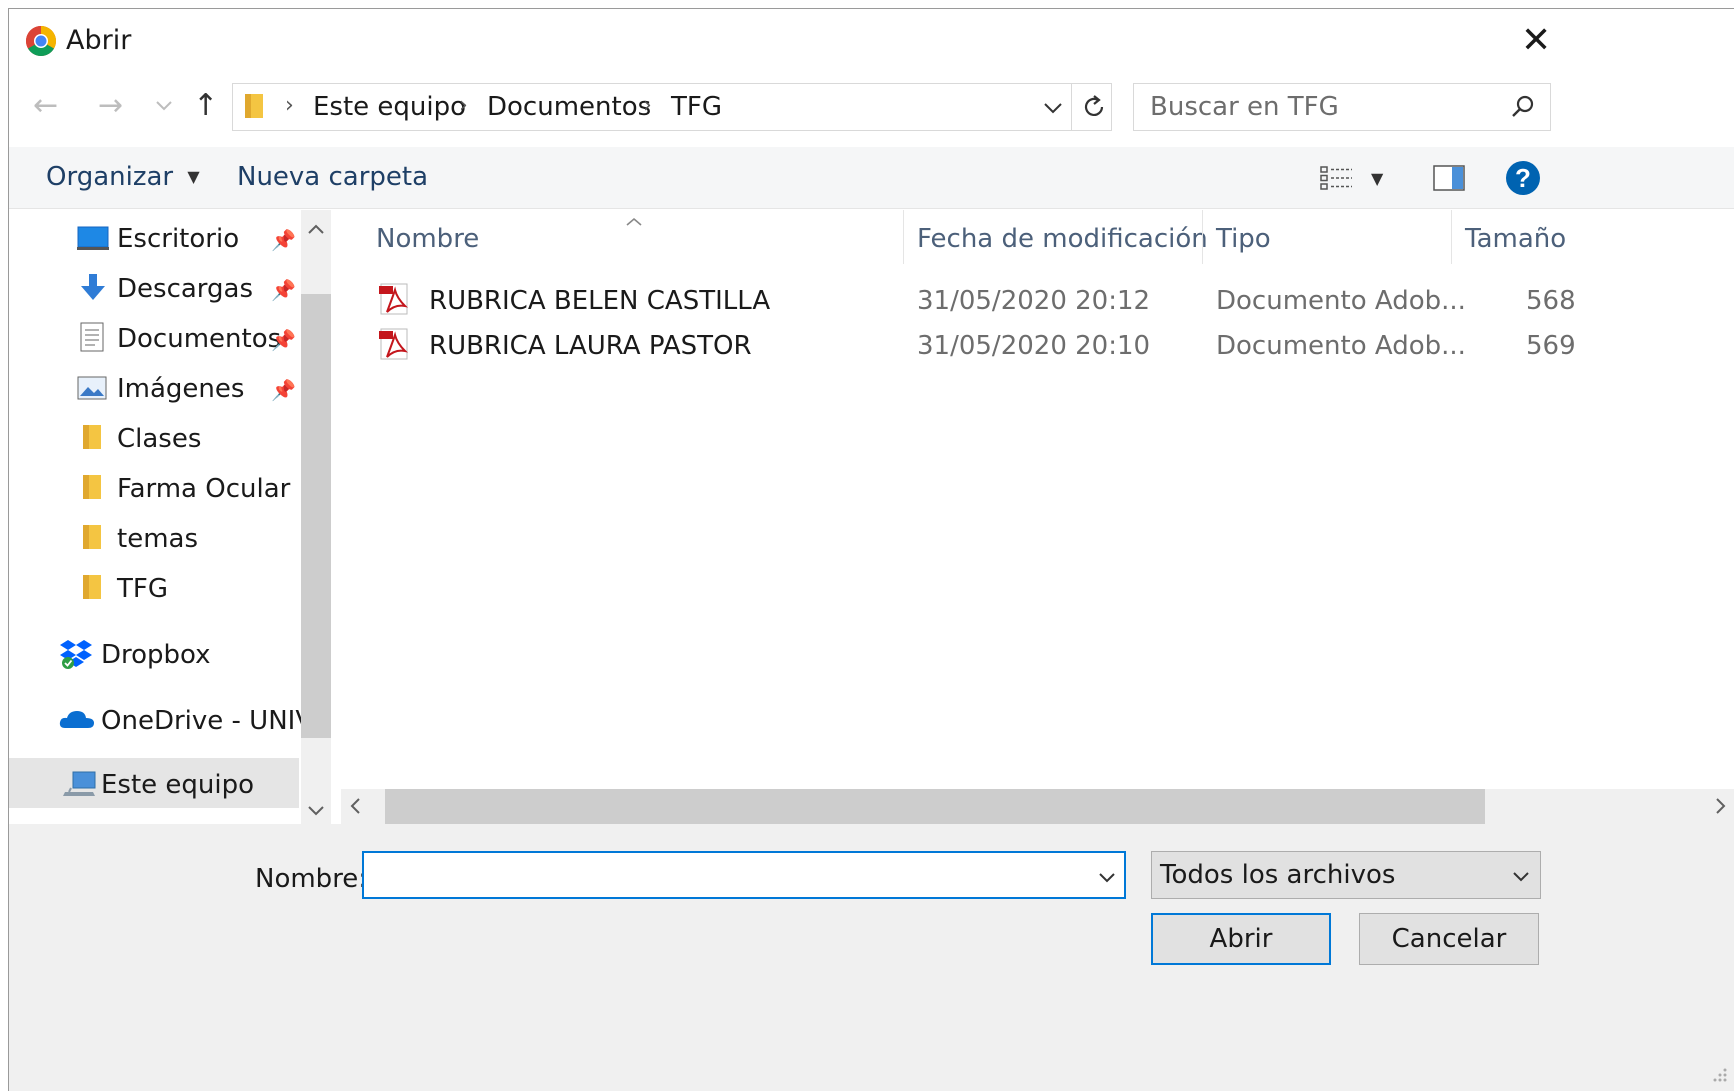  I want to click on pictures-icon, so click(92, 390).